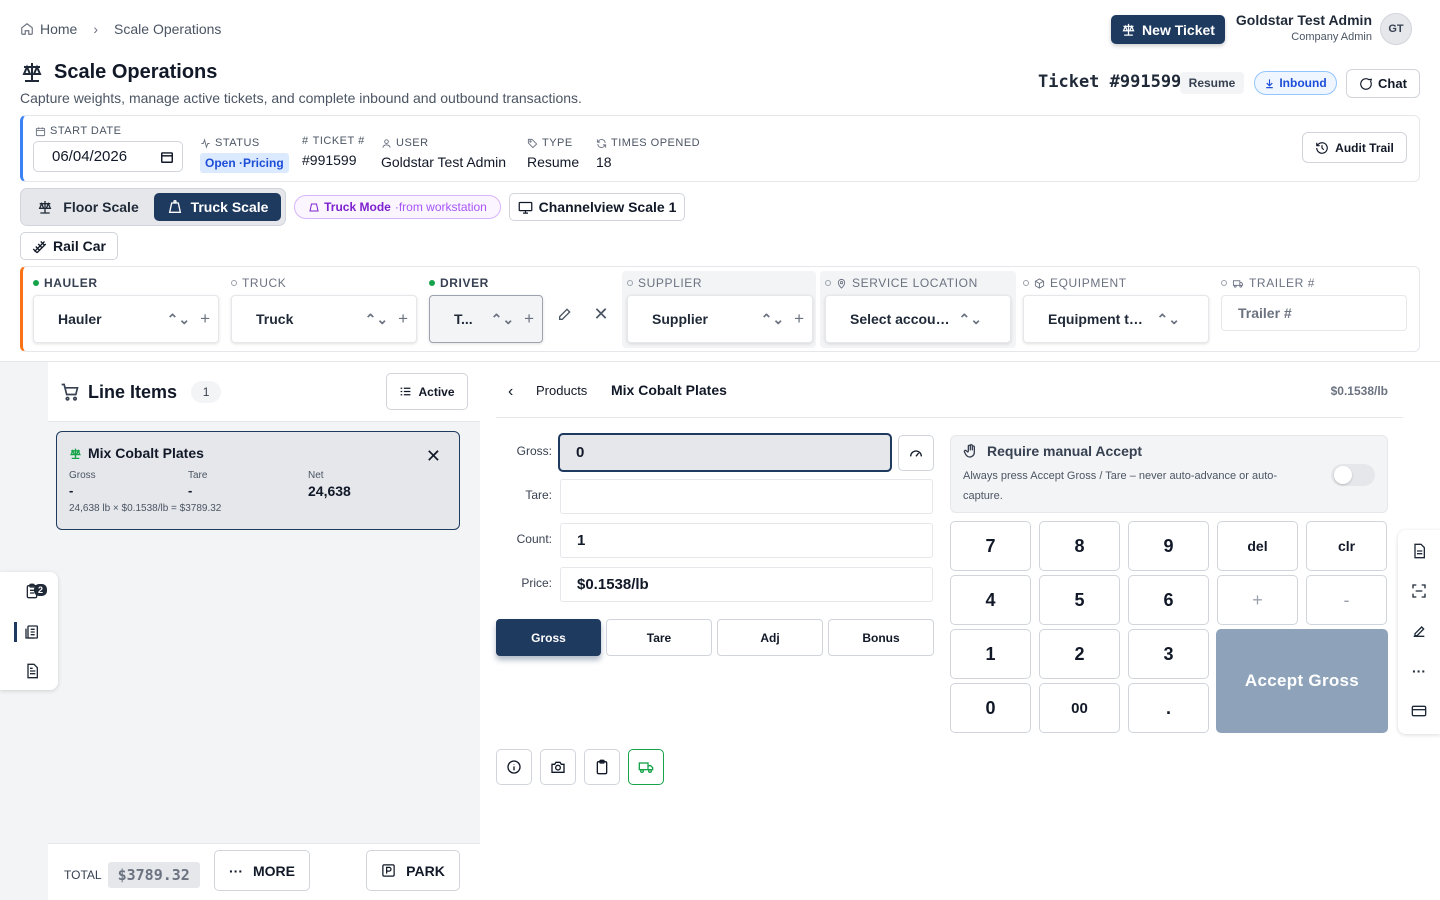  Describe the element at coordinates (1168, 654) in the screenshot. I see `key-3: 3` at that location.